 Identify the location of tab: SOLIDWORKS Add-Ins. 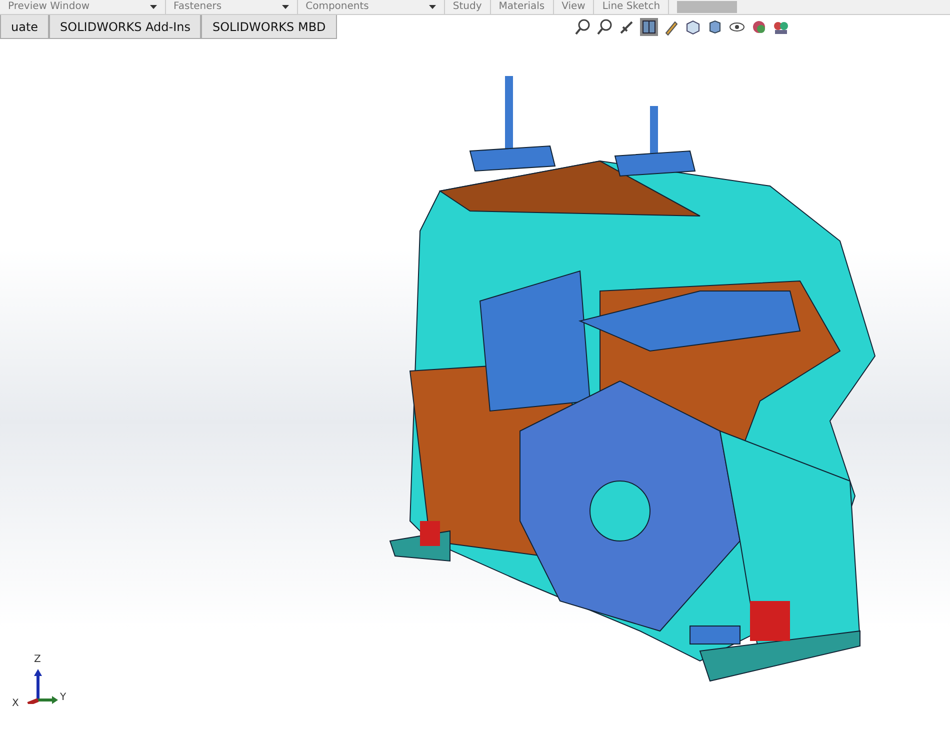
(125, 27).